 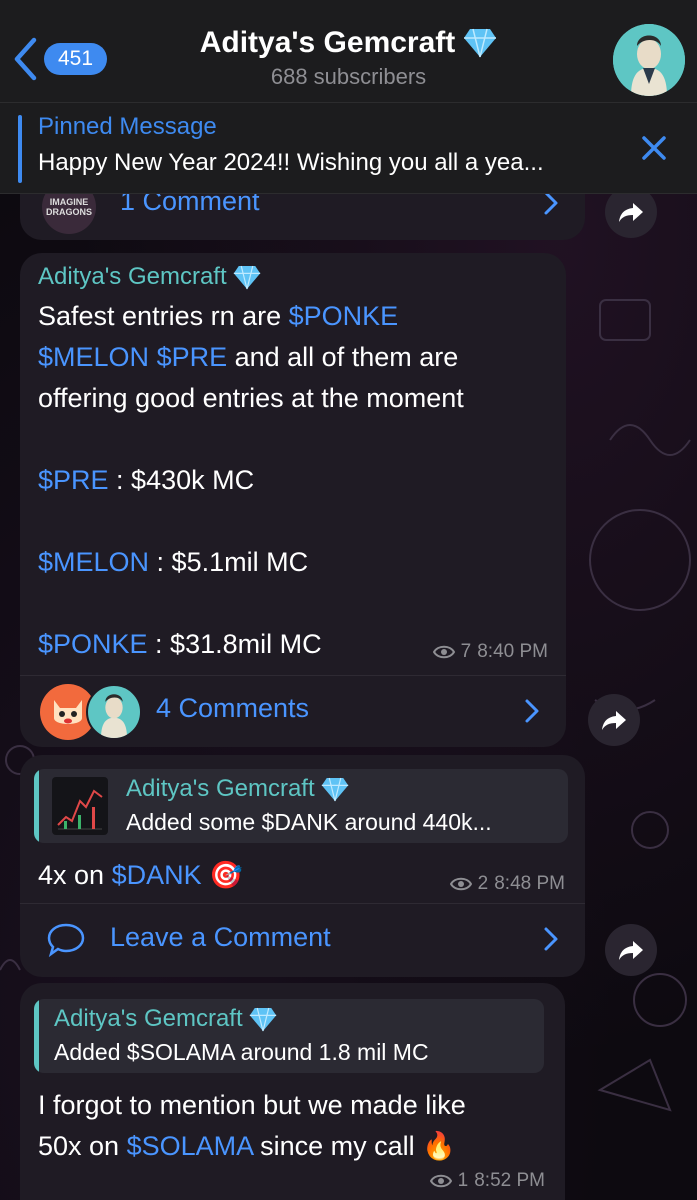 I want to click on comments-label: Leave a Comment, so click(x=220, y=937).